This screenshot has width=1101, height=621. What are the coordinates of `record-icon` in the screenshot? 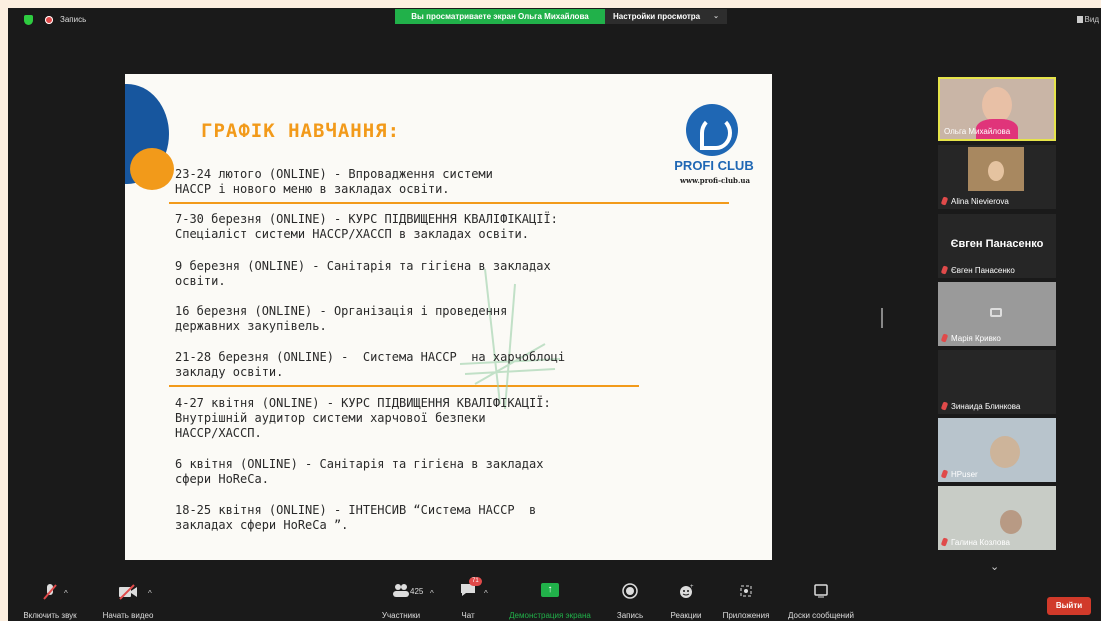 It's located at (49, 20).